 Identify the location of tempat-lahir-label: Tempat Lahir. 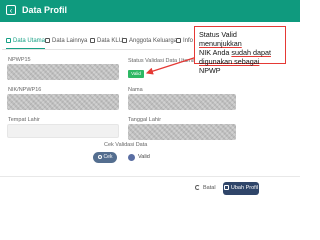
(24, 120).